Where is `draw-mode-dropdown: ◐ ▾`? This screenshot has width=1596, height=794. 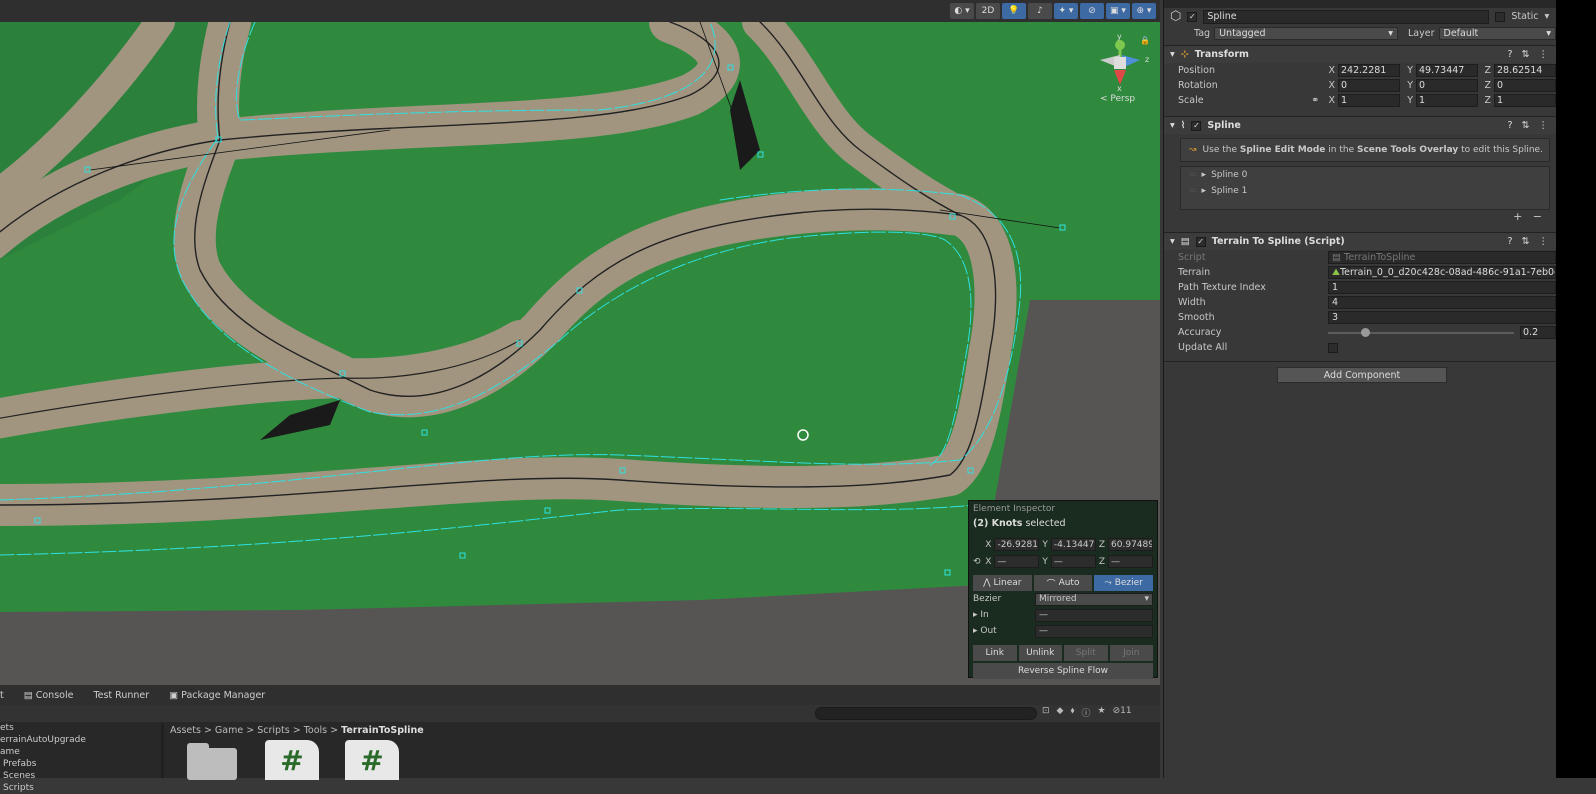
draw-mode-dropdown: ◐ ▾ is located at coordinates (962, 11).